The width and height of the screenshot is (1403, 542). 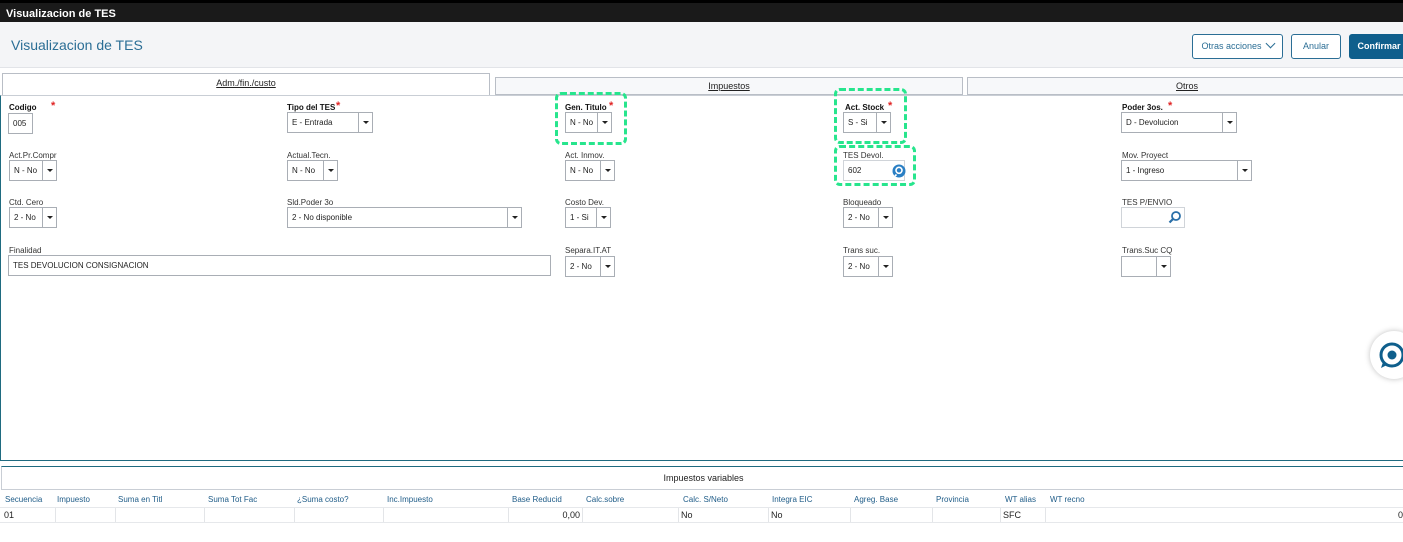 I want to click on cell-inc-impuesto, so click(x=445, y=515).